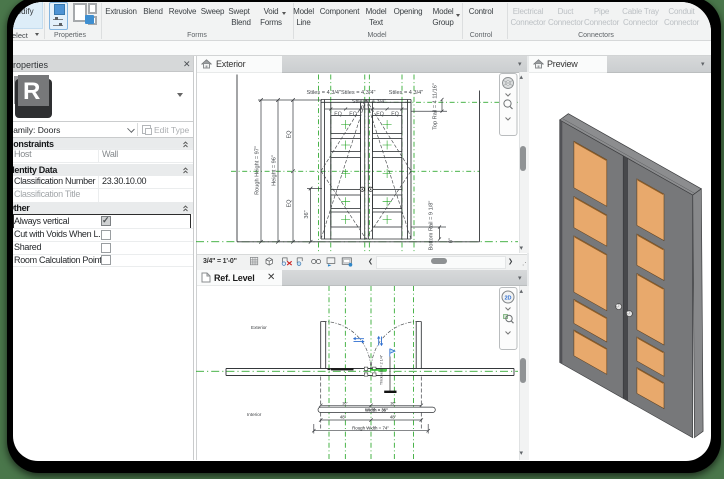 The image size is (724, 479). What do you see at coordinates (275, 170) in the screenshot?
I see `svg-text: Height = 96"` at bounding box center [275, 170].